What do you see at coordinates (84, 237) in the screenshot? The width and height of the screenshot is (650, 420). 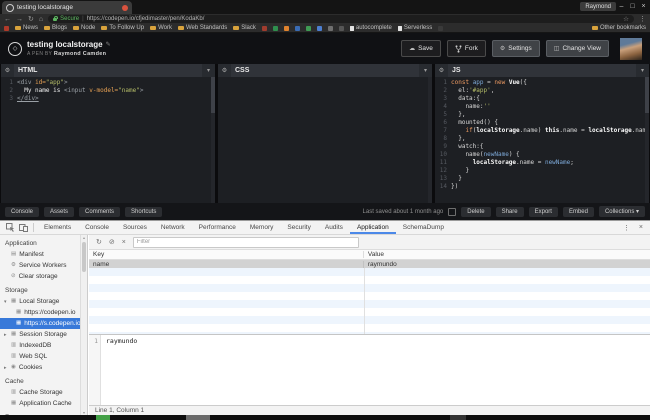 I see `scroll-up-icon: ▴` at bounding box center [84, 237].